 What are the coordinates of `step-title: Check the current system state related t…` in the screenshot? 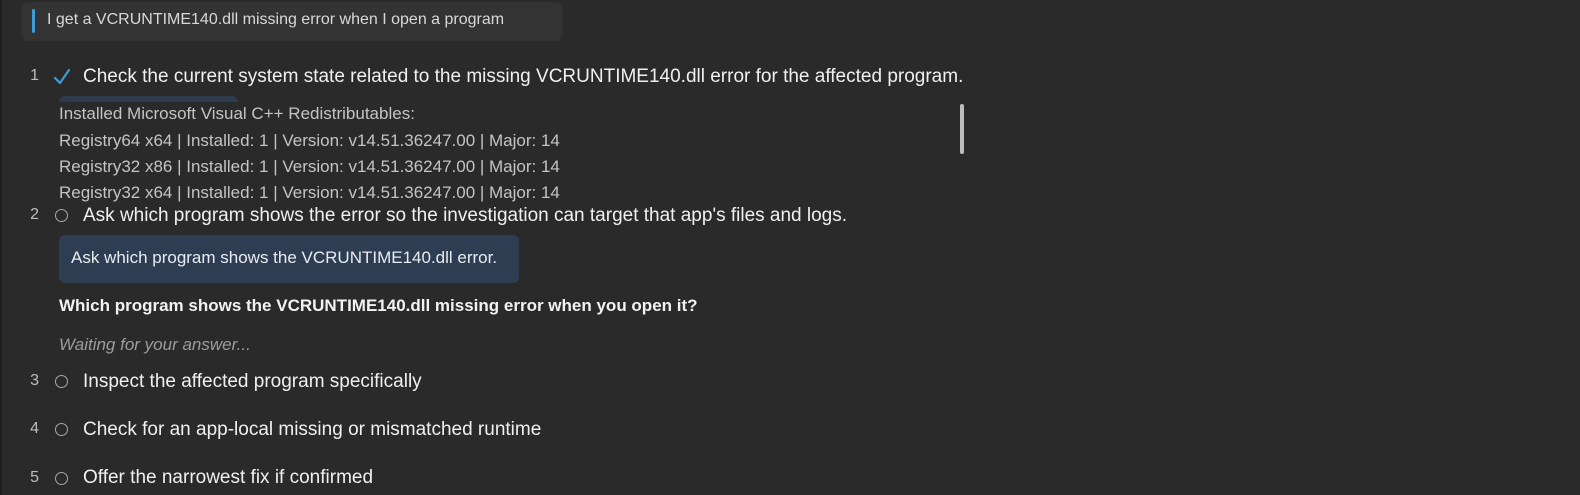 It's located at (523, 77).